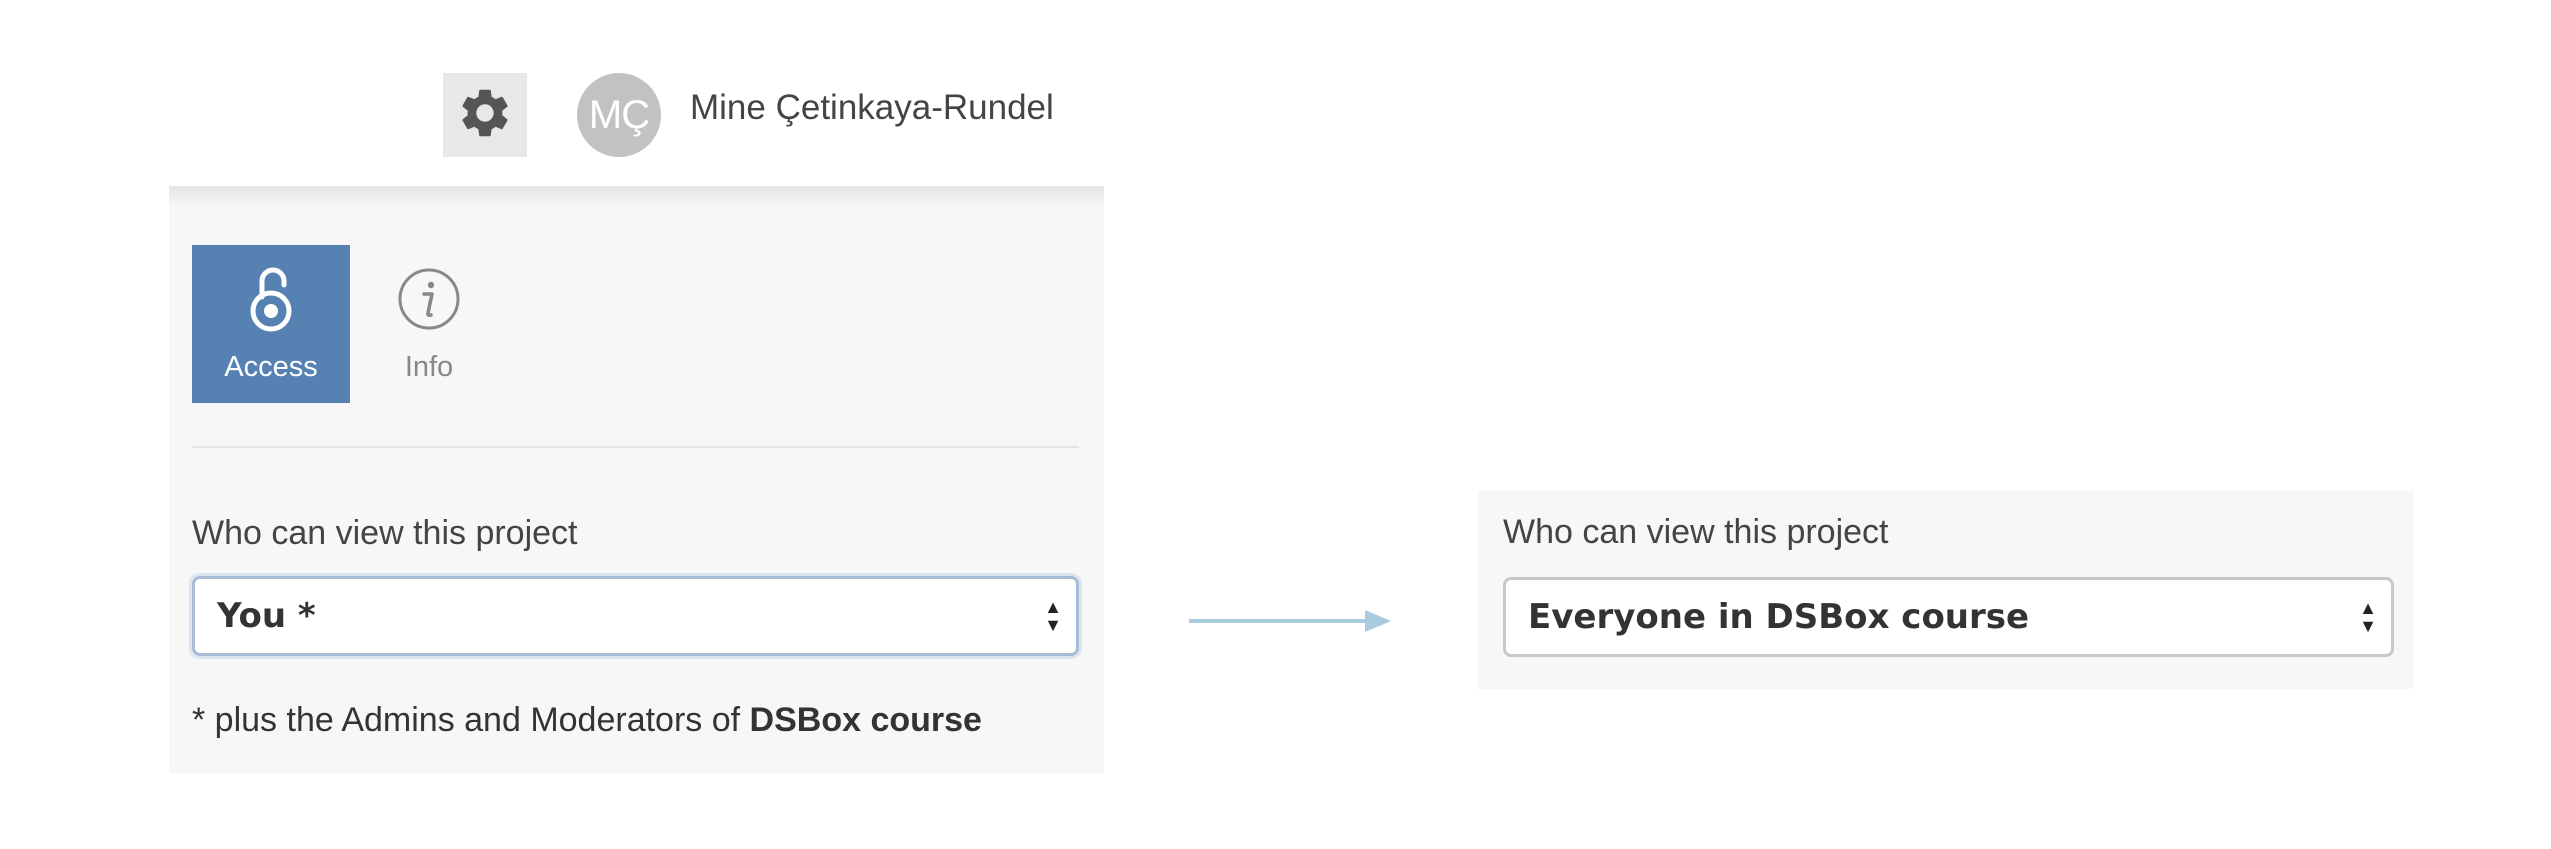 The height and width of the screenshot is (849, 2551). Describe the element at coordinates (271, 367) in the screenshot. I see `tab-access-label: Access` at that location.